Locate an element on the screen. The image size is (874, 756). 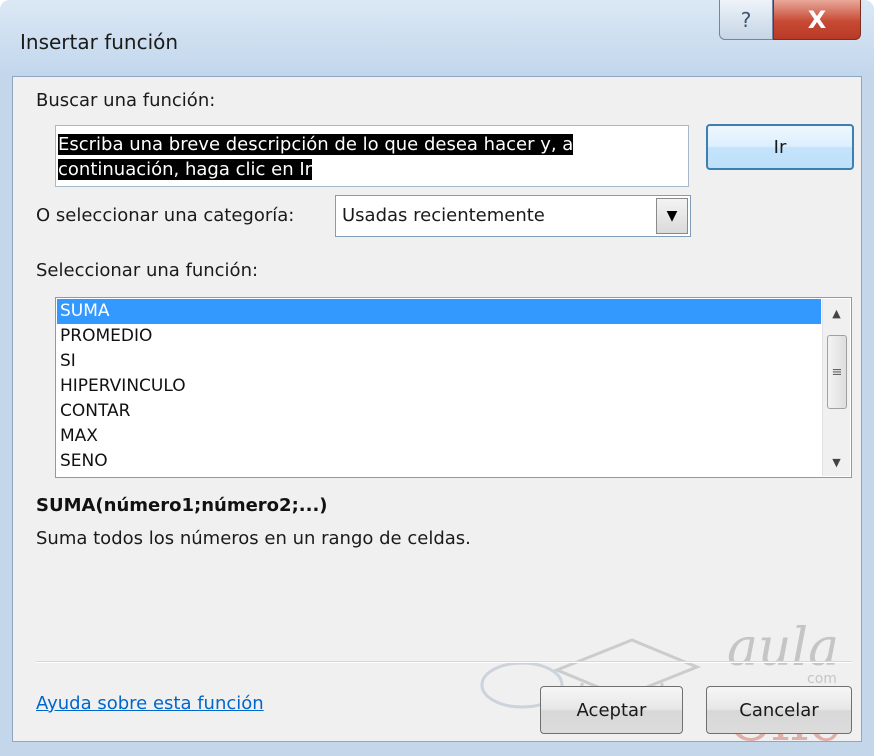
close-icon: X is located at coordinates (817, 19).